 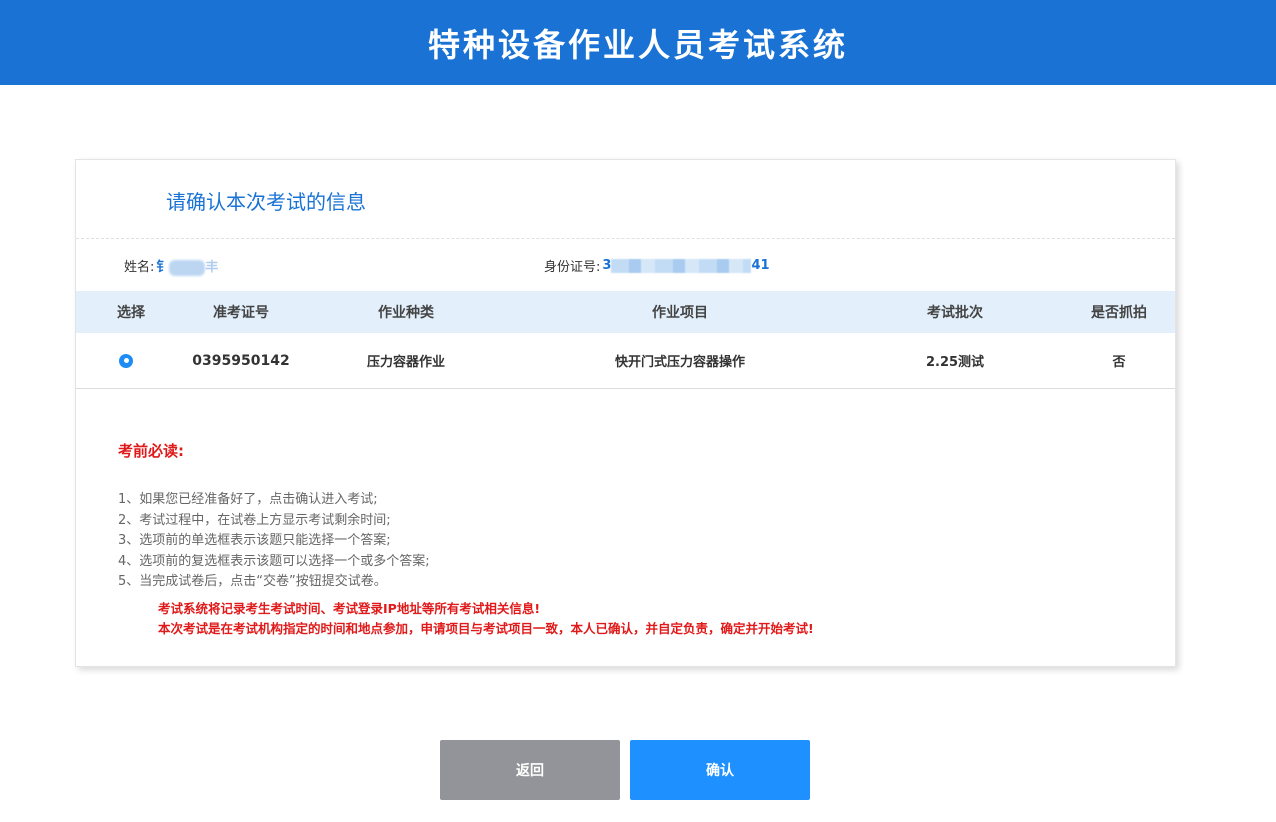 I want to click on header-batch: 考试批次, so click(x=955, y=313).